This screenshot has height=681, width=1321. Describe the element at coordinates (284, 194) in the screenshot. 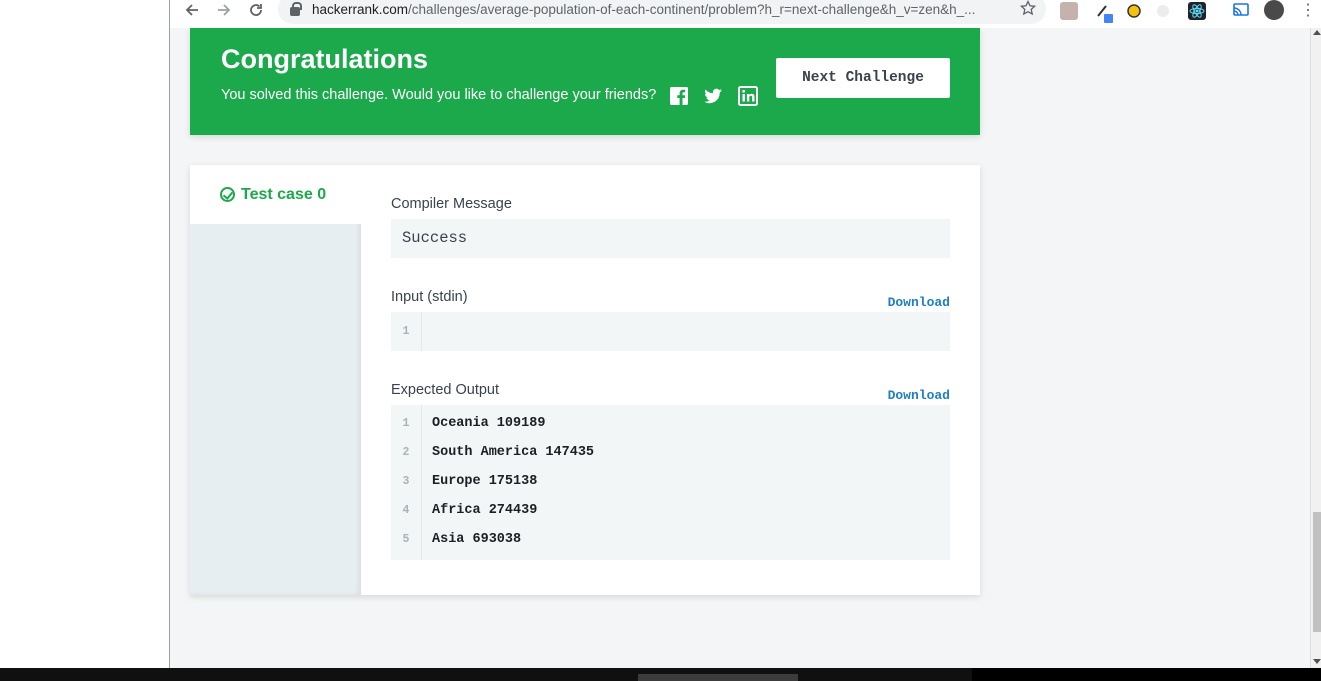

I see `tab-label: Test case 0` at that location.